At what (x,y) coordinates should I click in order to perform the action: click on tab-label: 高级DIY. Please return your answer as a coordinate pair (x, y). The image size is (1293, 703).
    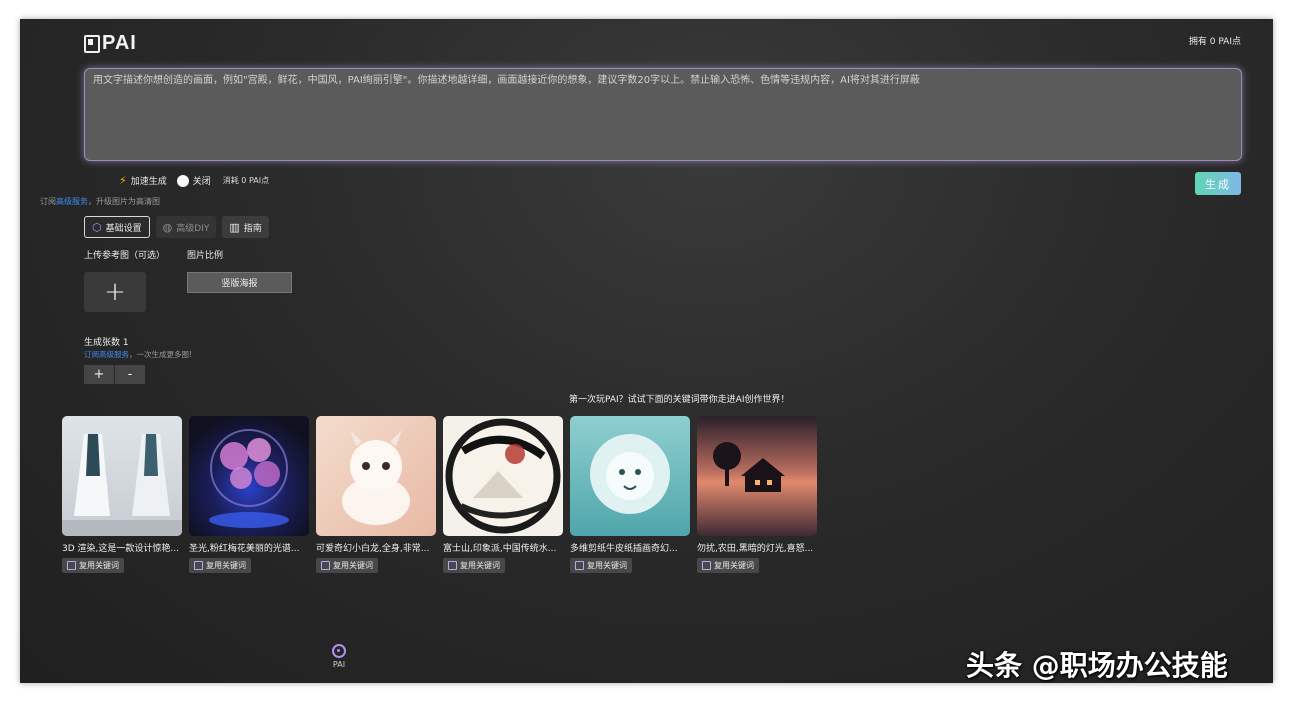
    Looking at the image, I should click on (193, 228).